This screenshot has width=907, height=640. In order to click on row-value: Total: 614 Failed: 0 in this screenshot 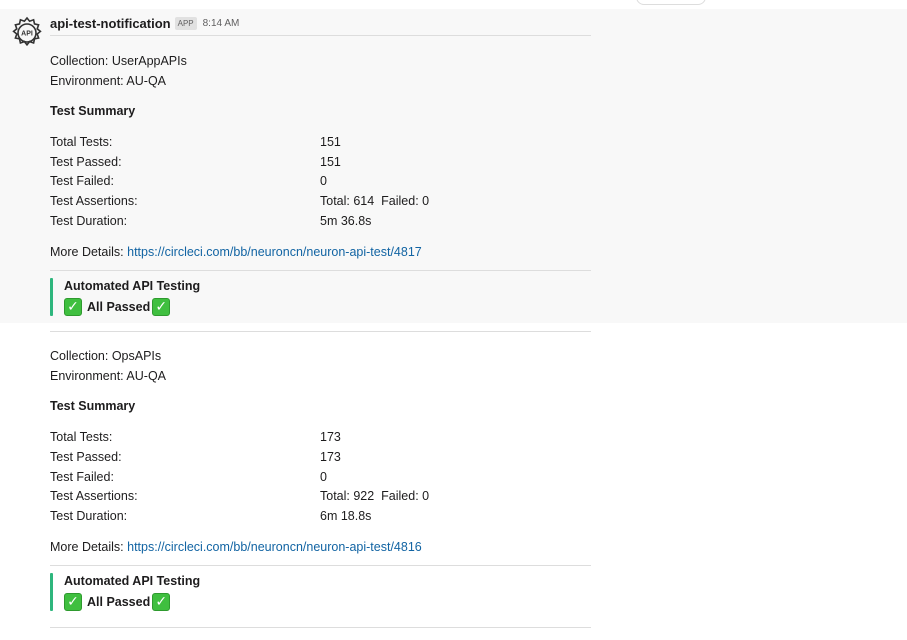, I will do `click(375, 201)`.